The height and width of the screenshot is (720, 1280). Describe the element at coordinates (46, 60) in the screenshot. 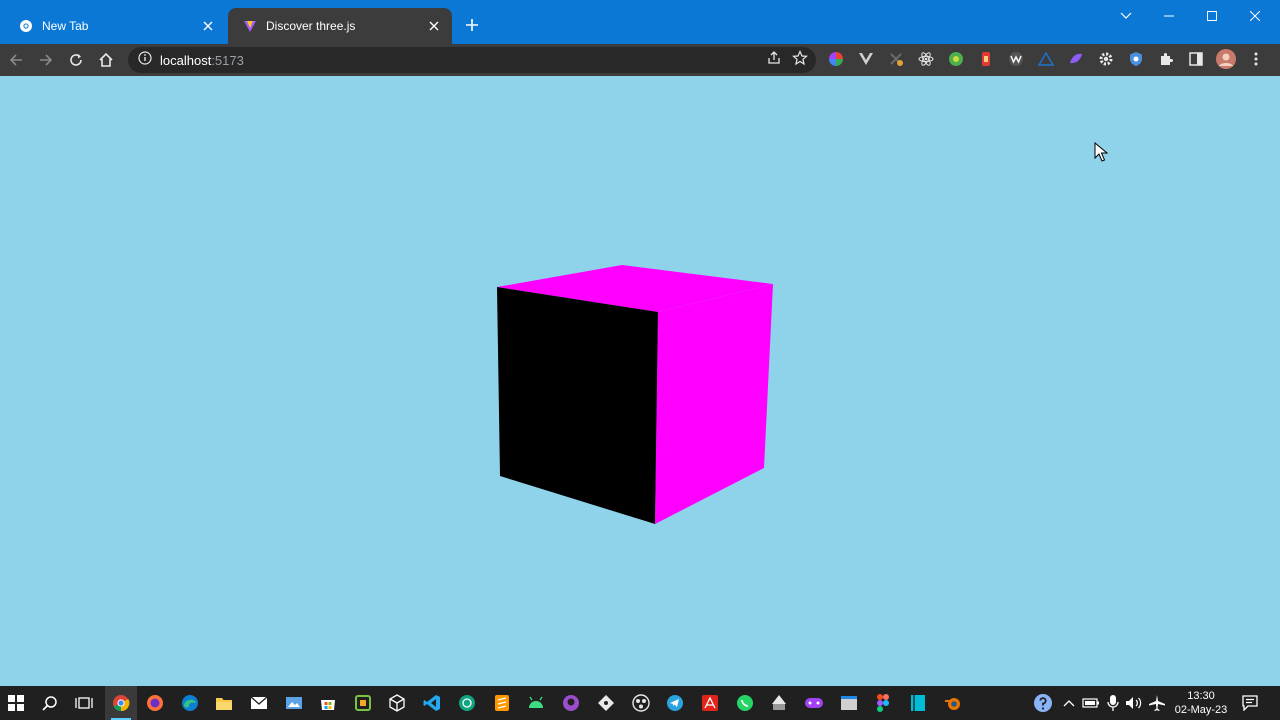

I see `forward-button` at that location.